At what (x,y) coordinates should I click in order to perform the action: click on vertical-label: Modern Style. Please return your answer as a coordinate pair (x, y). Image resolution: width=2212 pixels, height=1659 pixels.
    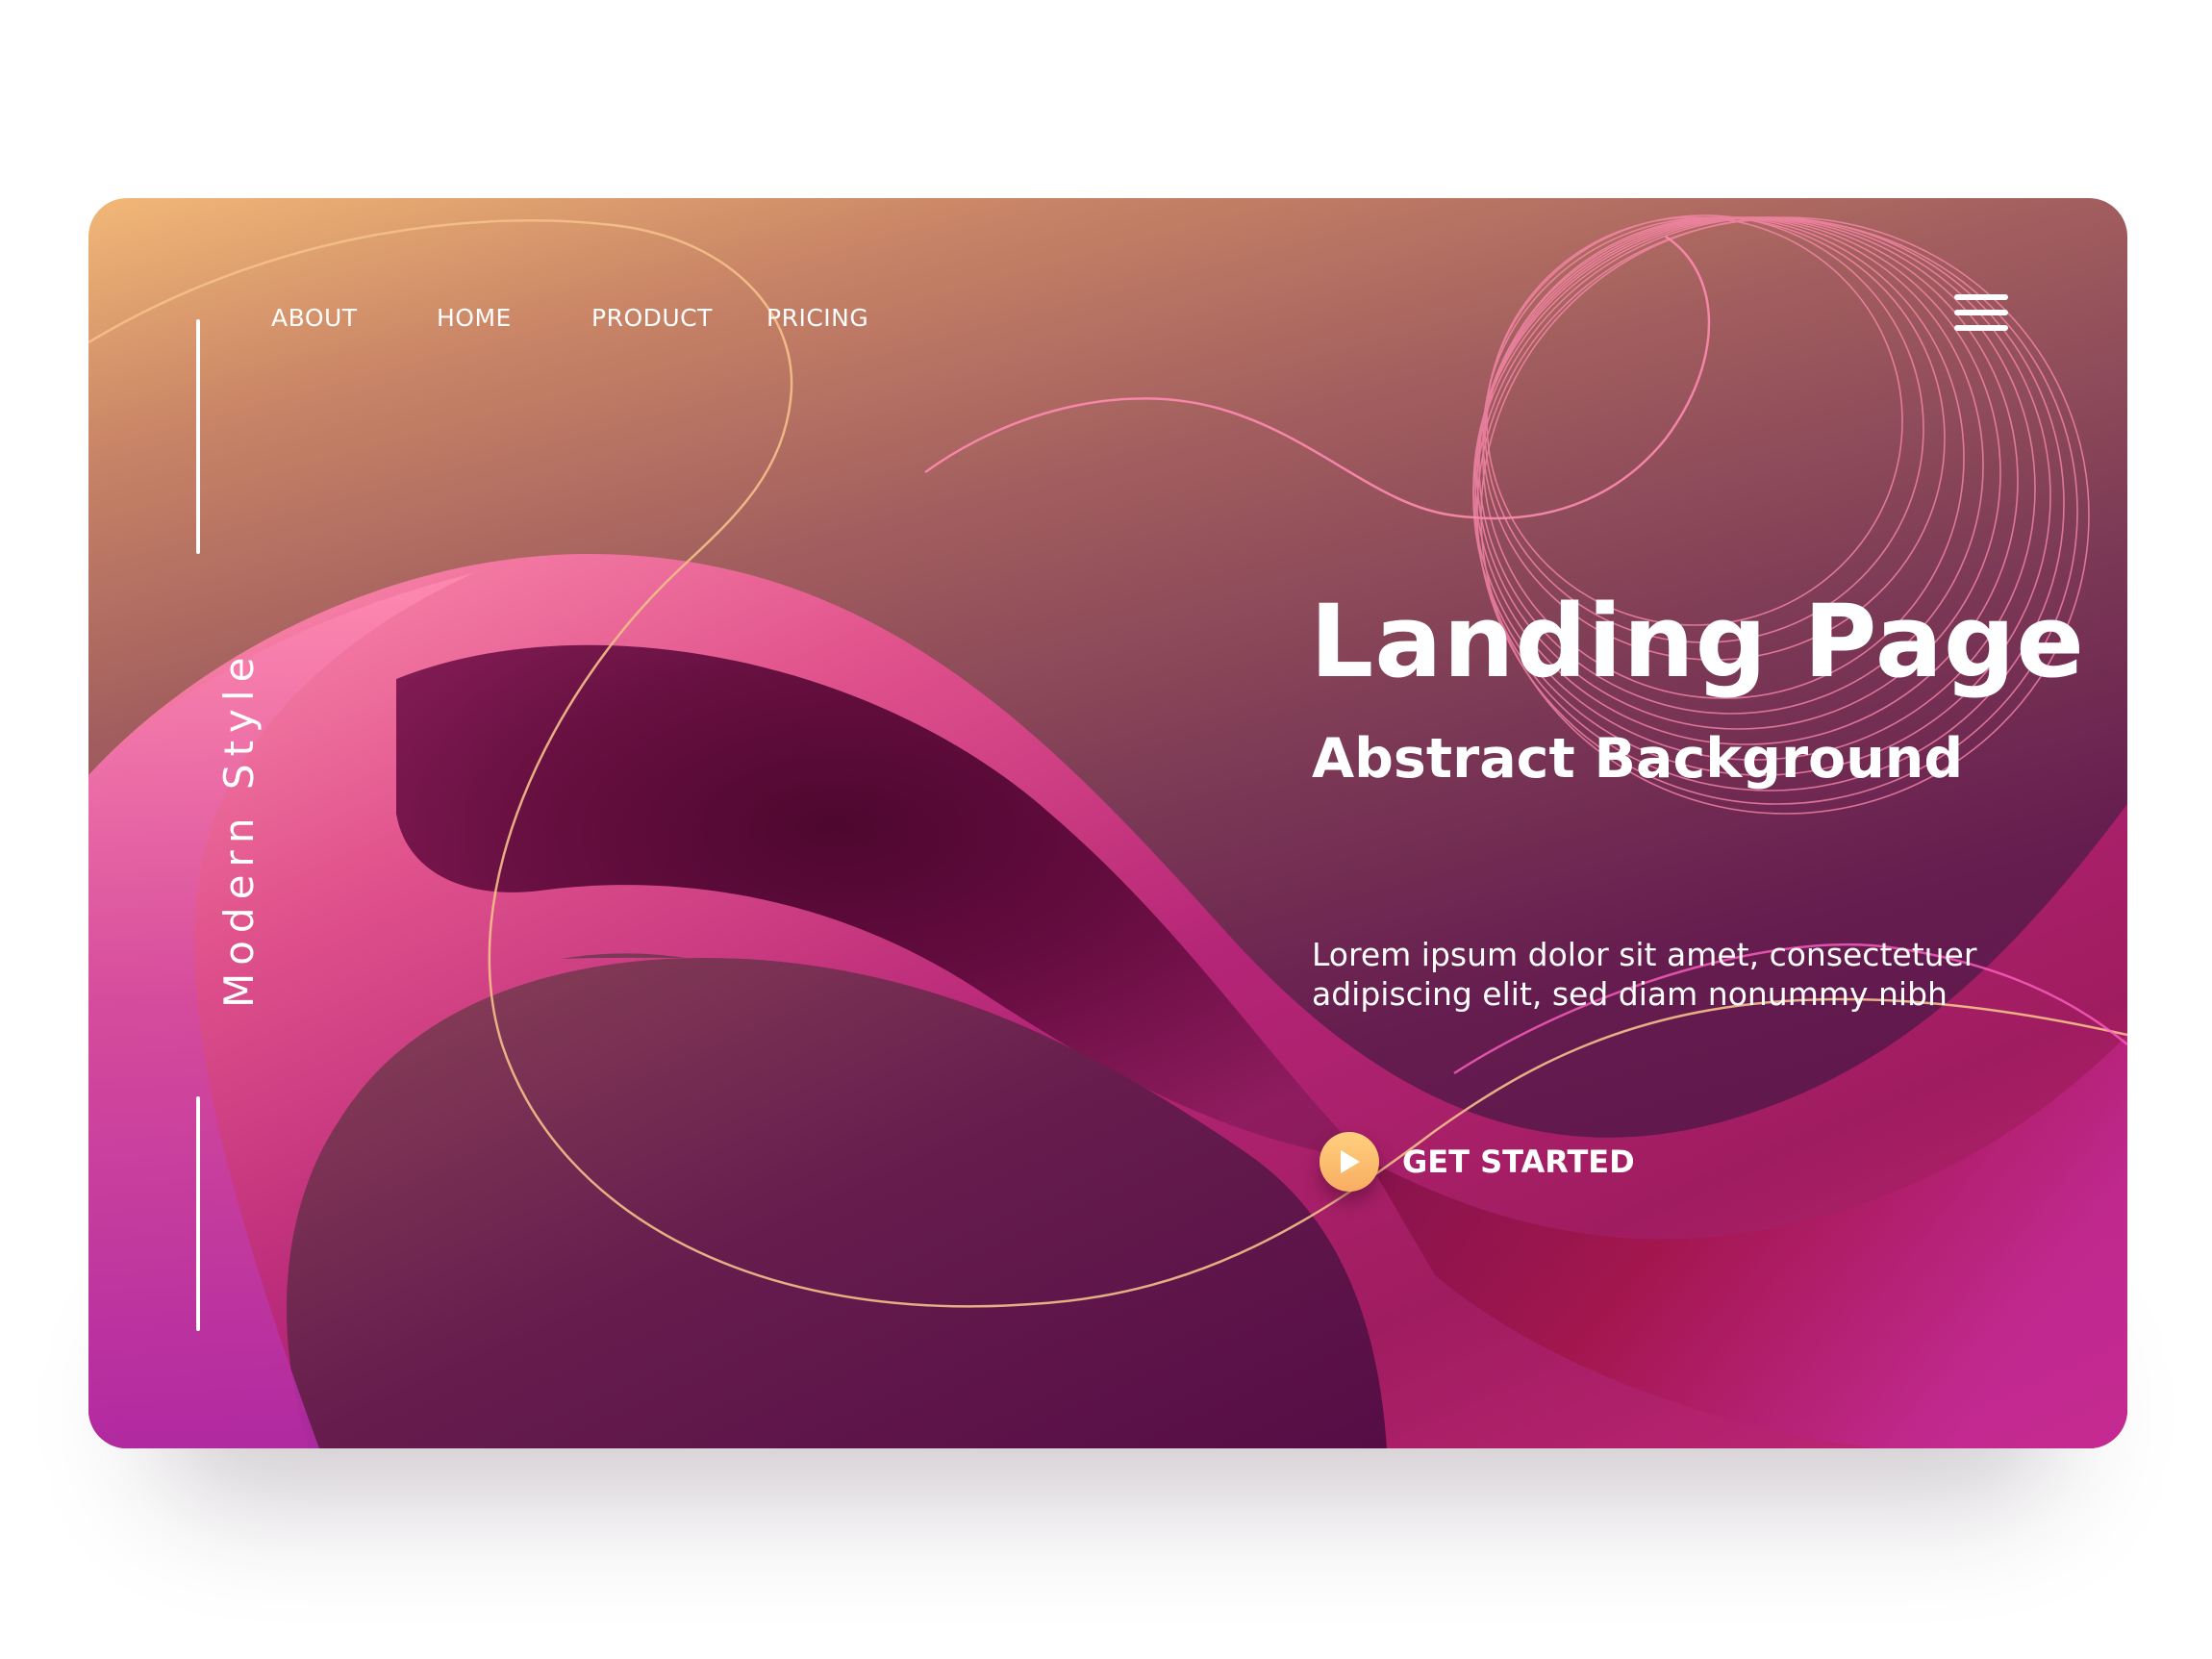
    Looking at the image, I should click on (239, 829).